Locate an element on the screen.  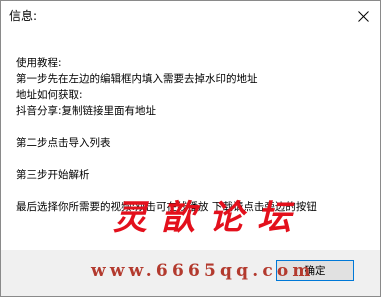
close-icon is located at coordinates (363, 16).